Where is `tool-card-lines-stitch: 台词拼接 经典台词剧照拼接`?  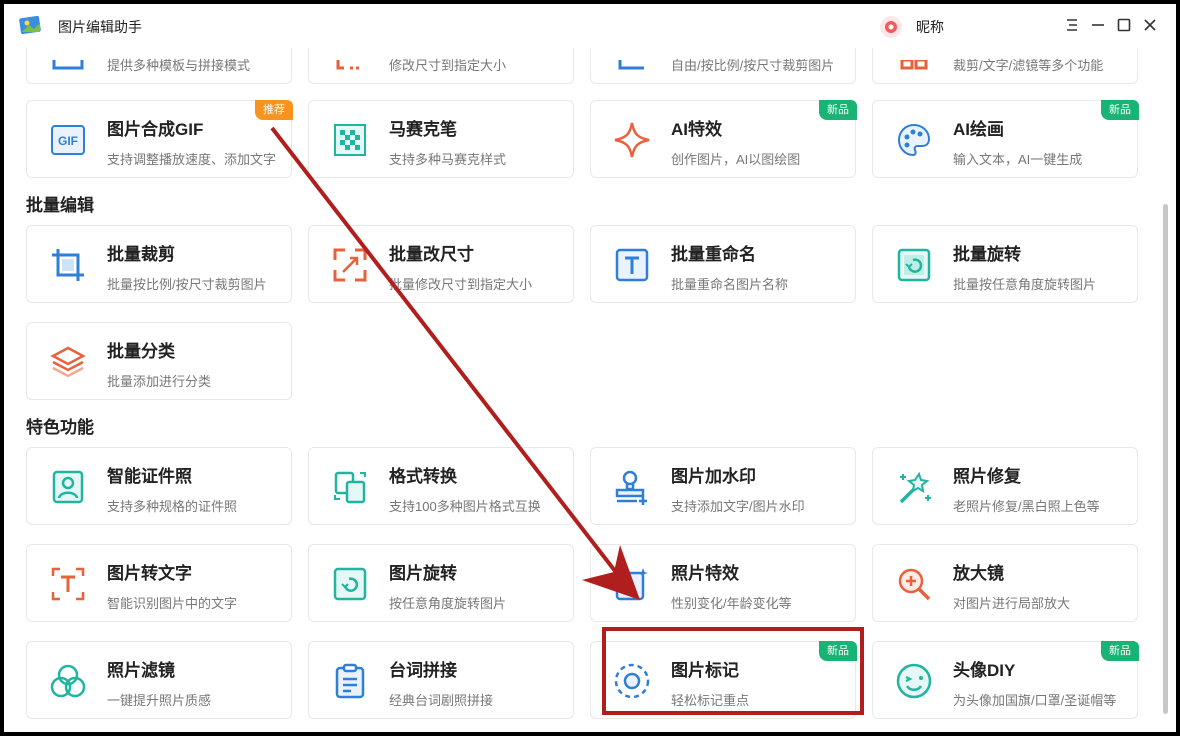 tool-card-lines-stitch: 台词拼接 经典台词剧照拼接 is located at coordinates (441, 680).